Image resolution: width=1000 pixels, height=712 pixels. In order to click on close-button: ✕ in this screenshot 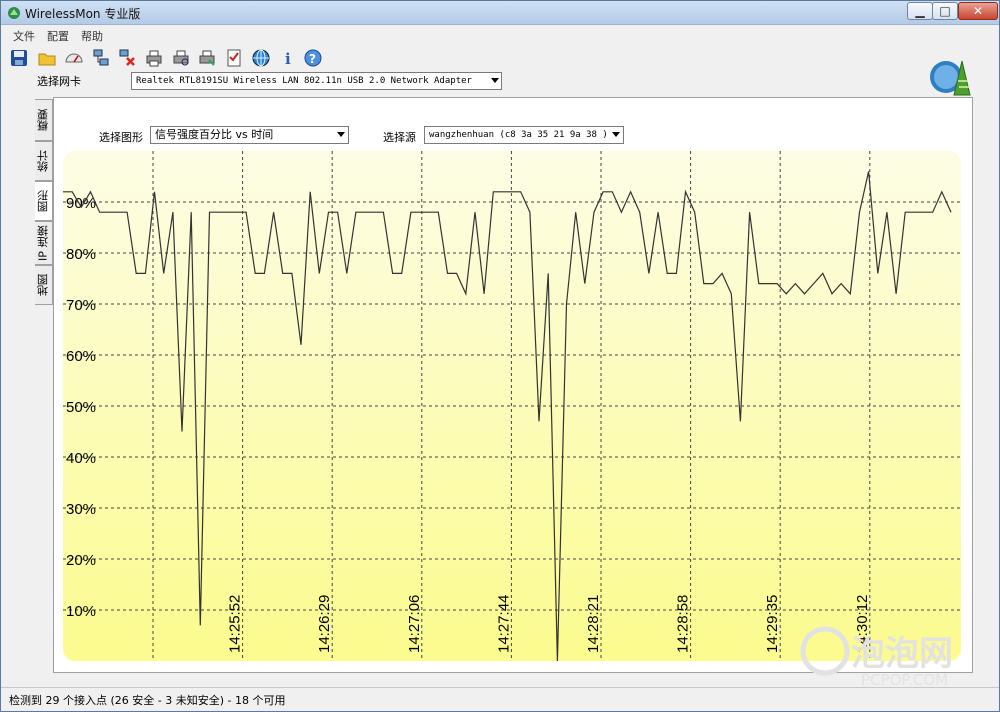, I will do `click(978, 11)`.